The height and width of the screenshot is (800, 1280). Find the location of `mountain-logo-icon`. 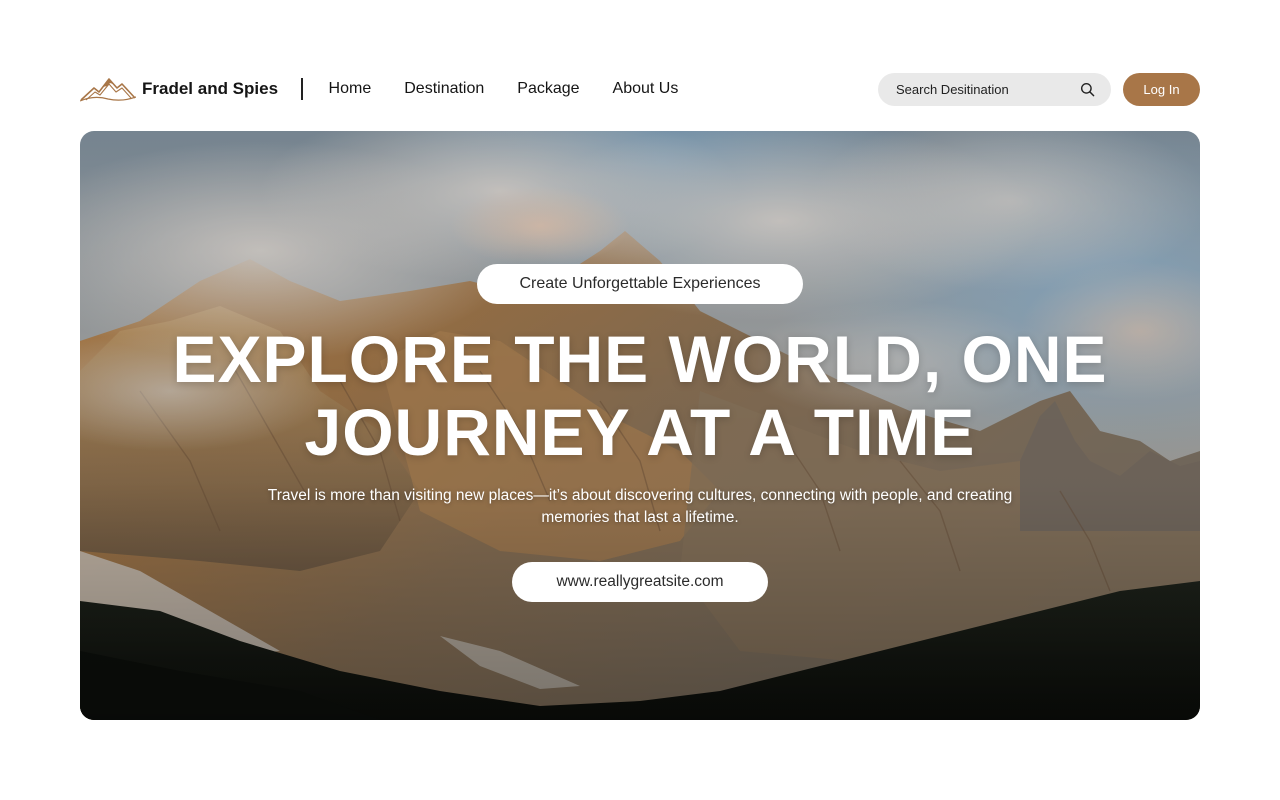

mountain-logo-icon is located at coordinates (108, 90).